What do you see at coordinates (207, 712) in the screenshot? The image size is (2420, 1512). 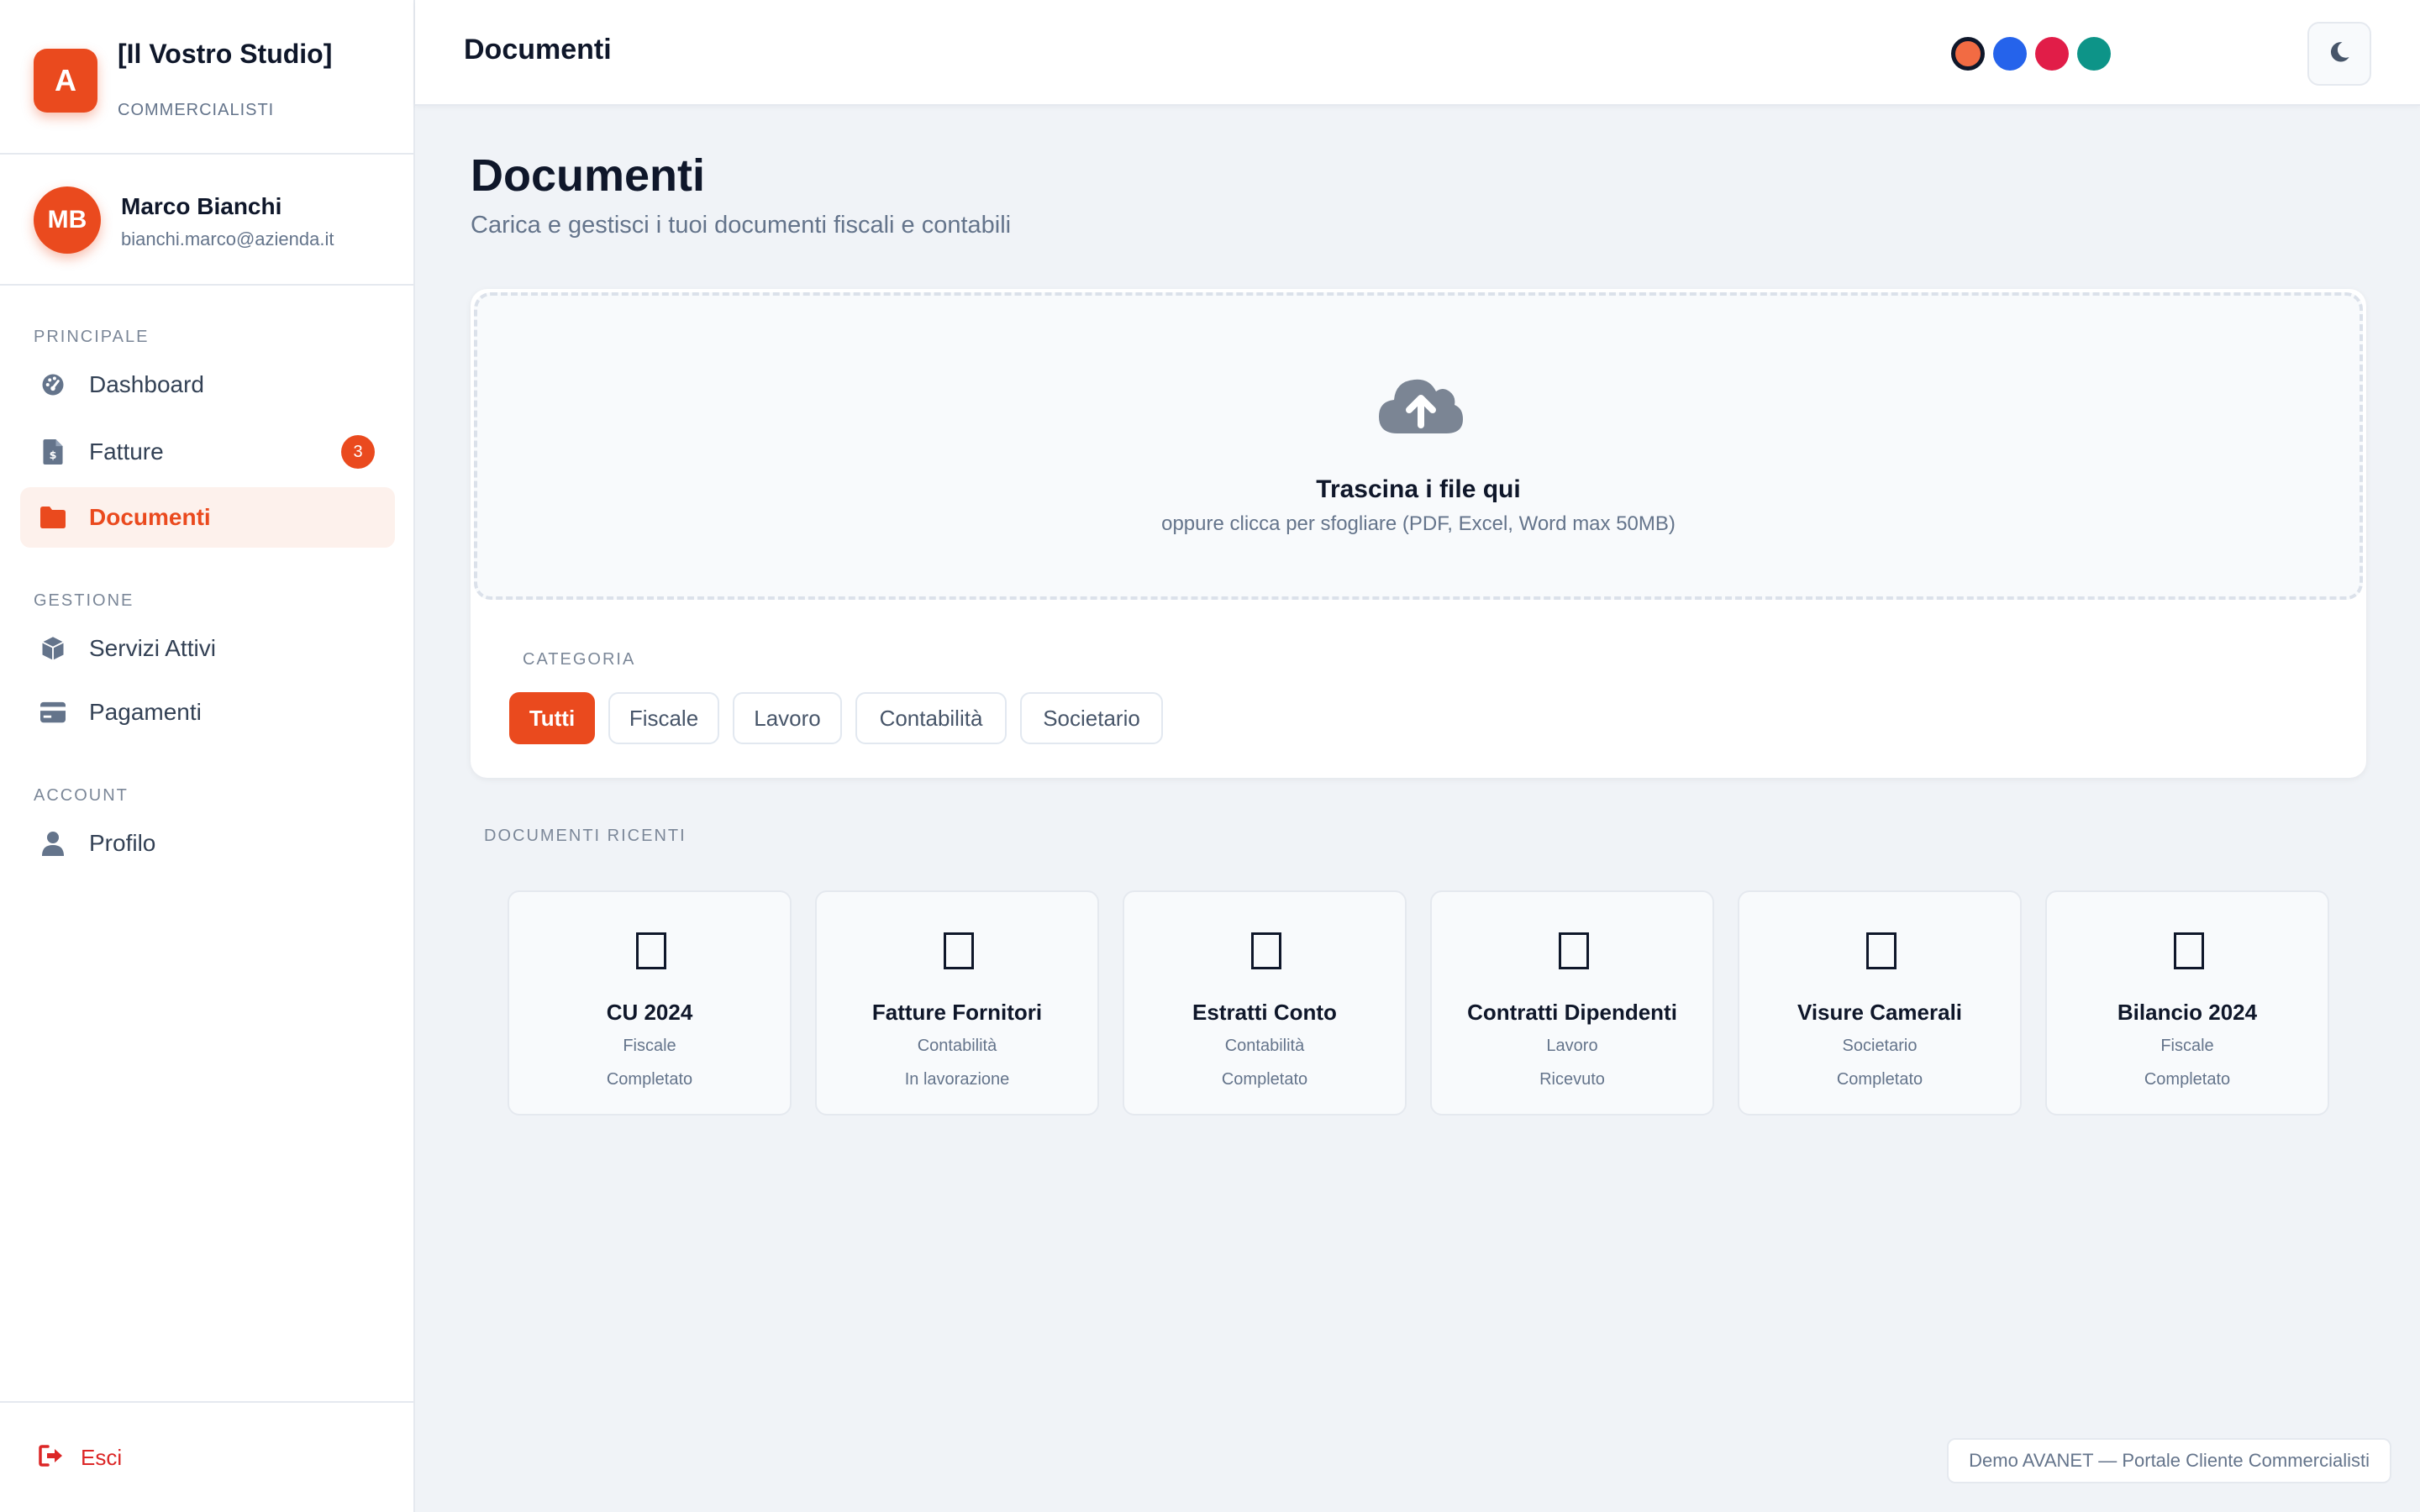 I see `sidebar-item-pagamenti: Pagamenti` at bounding box center [207, 712].